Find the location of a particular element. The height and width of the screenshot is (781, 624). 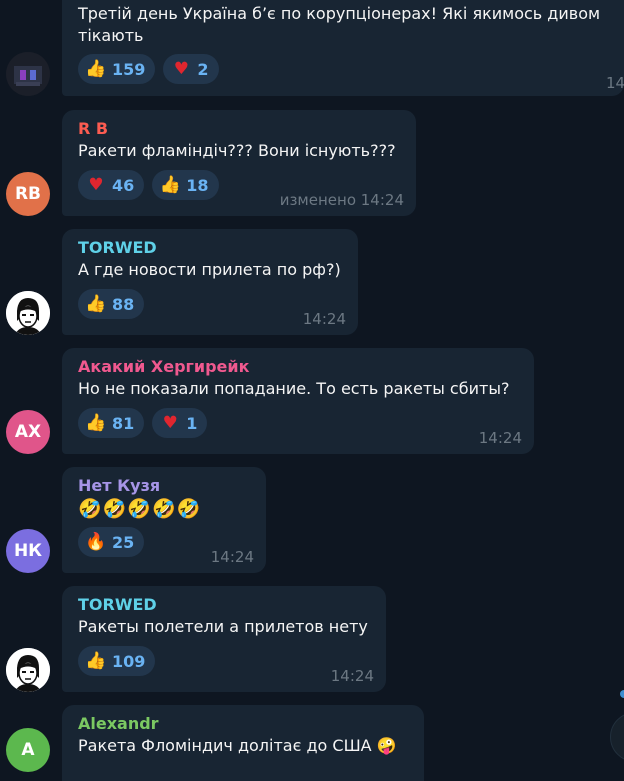

author-name: R B is located at coordinates (240, 129).